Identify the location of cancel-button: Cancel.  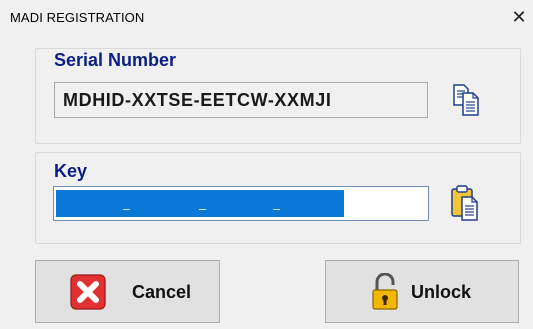
(127, 291).